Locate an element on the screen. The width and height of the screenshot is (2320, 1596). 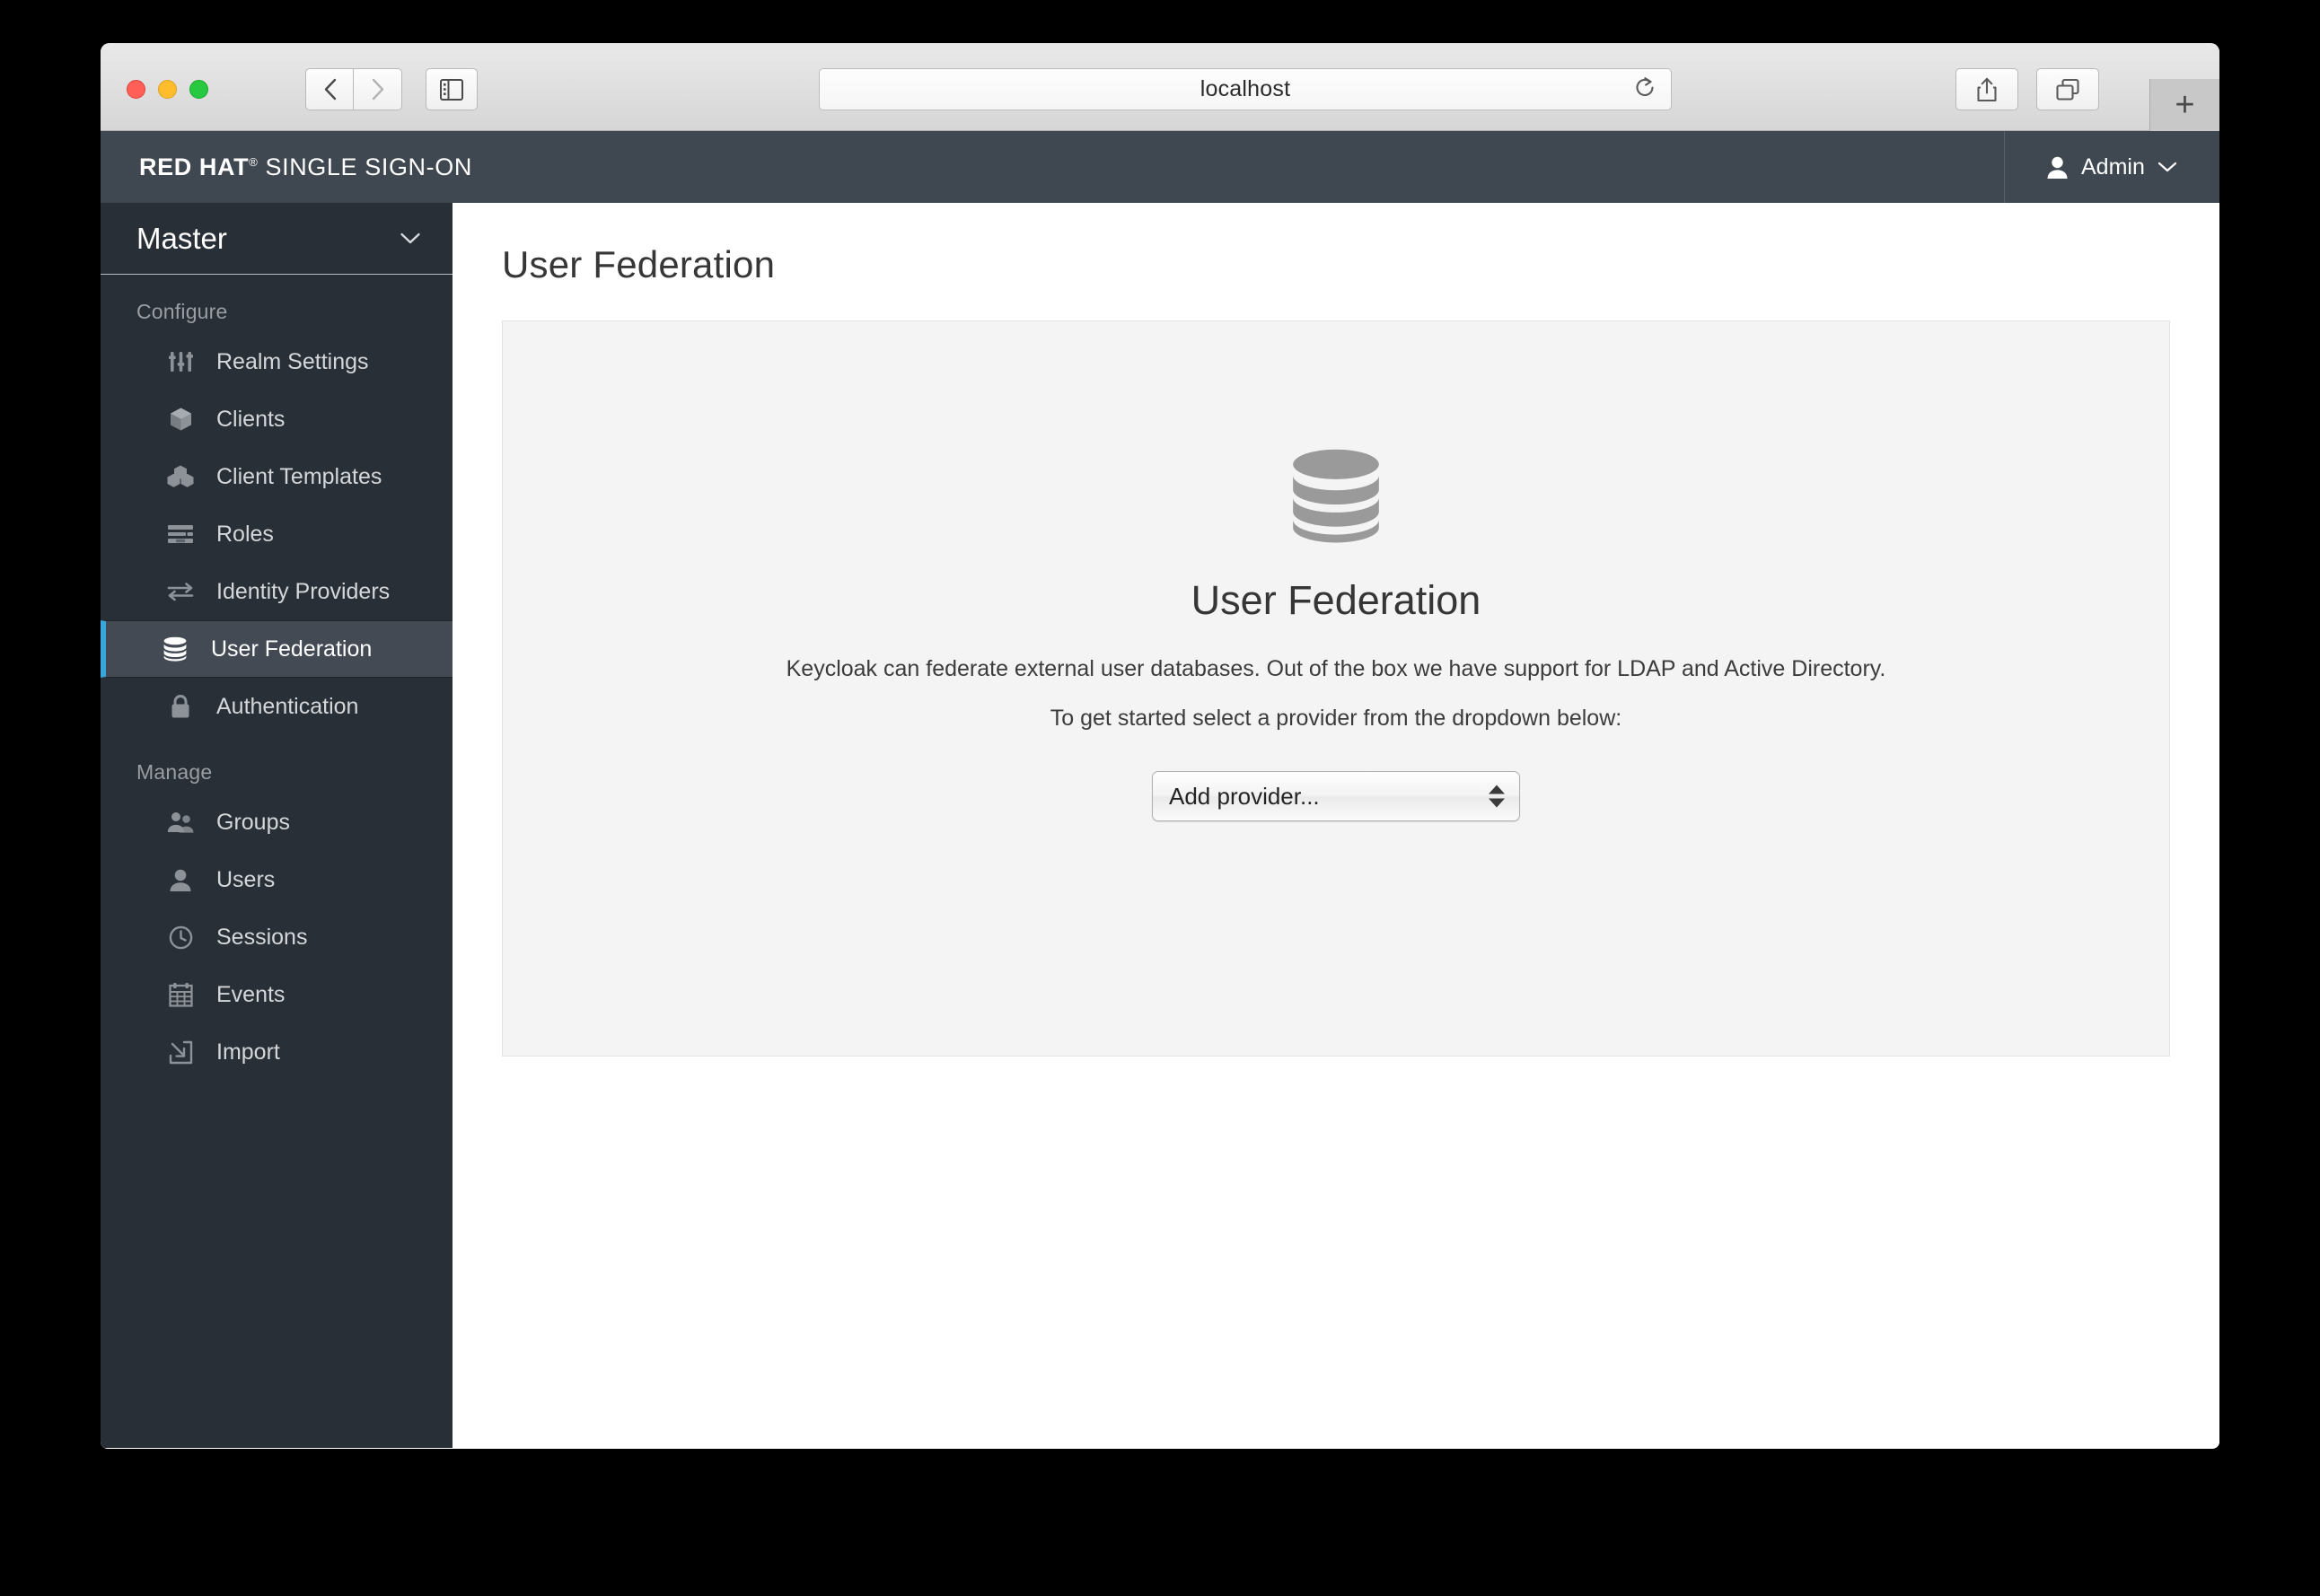
sidebar-item-roles: Roles is located at coordinates (277, 534).